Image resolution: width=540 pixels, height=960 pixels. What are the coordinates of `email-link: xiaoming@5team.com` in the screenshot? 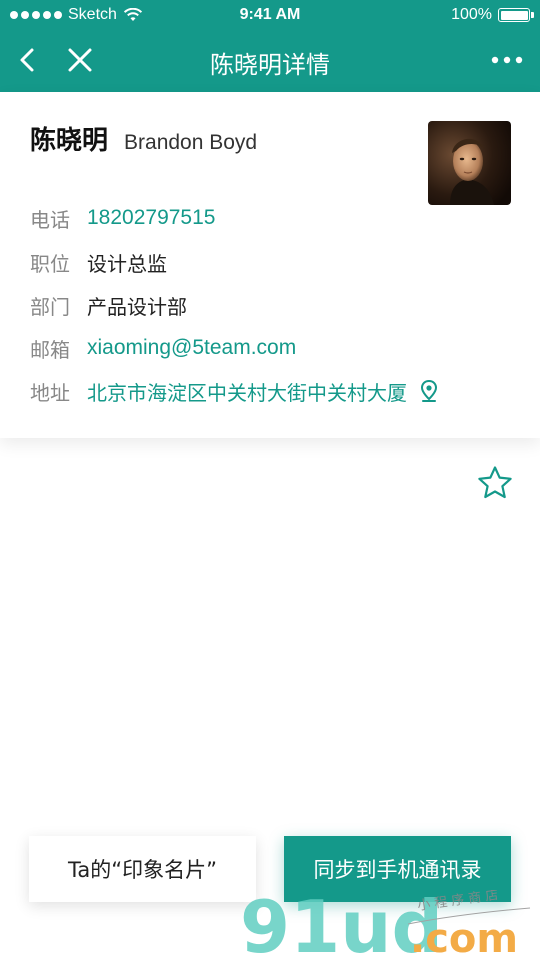 It's located at (191, 348).